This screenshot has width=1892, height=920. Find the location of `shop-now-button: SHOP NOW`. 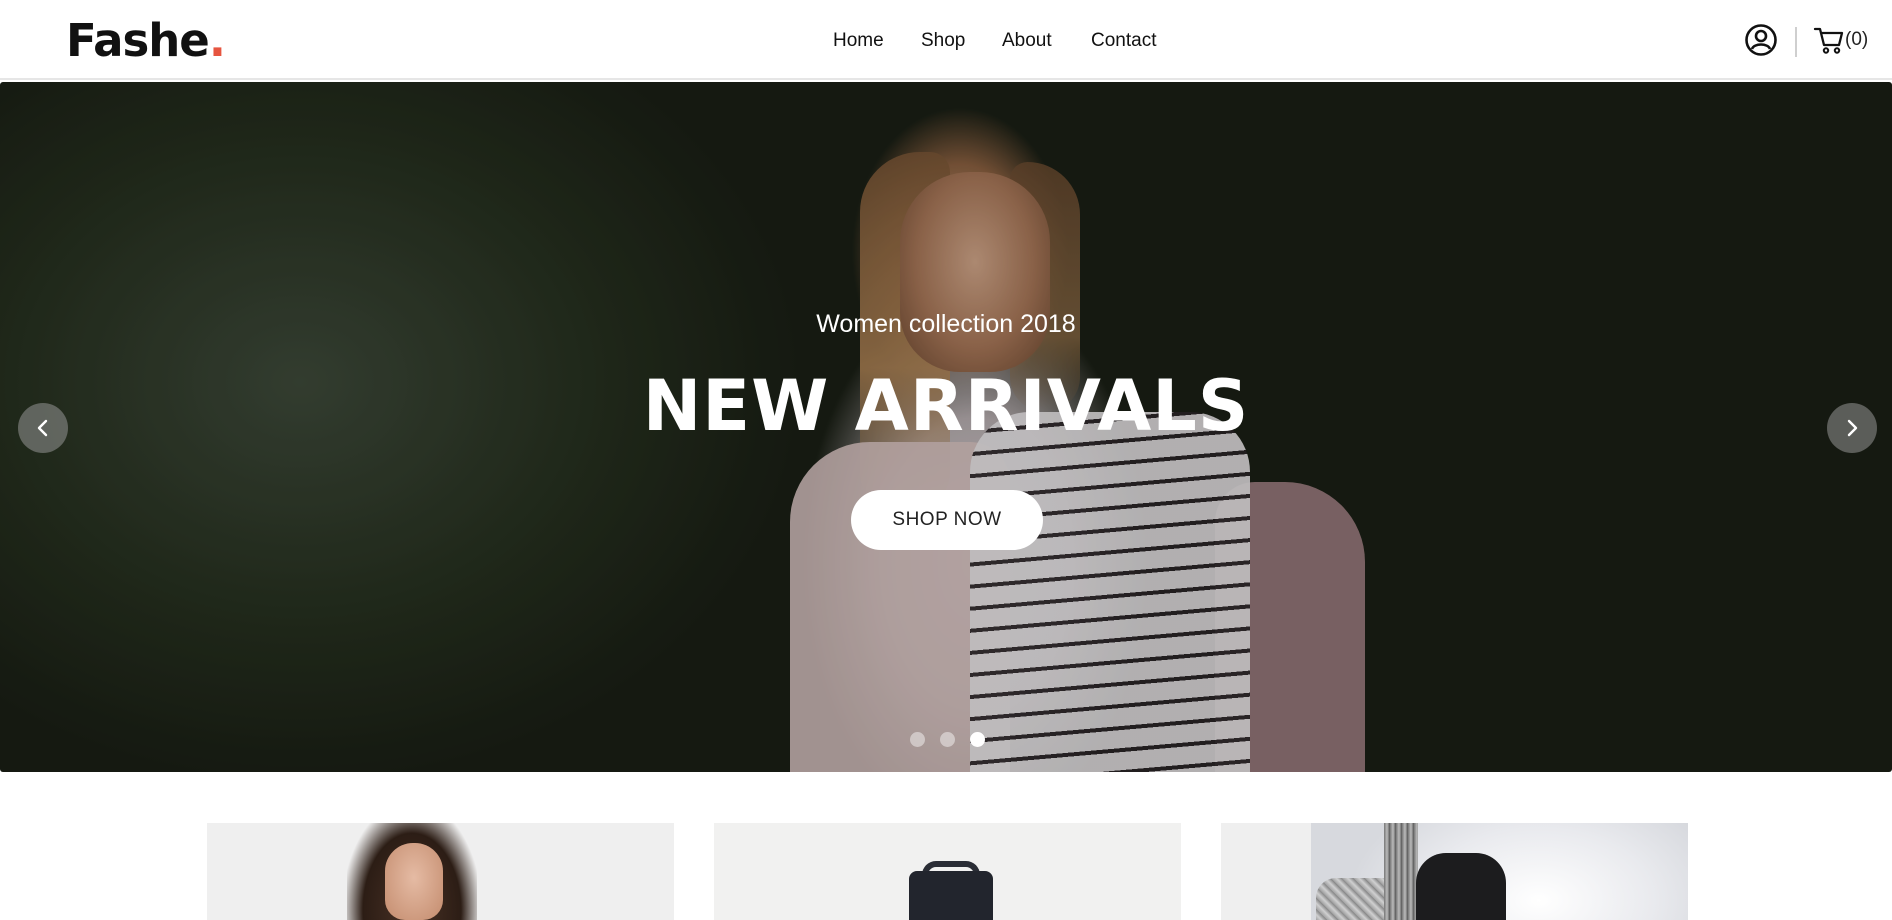

shop-now-button: SHOP NOW is located at coordinates (947, 520).